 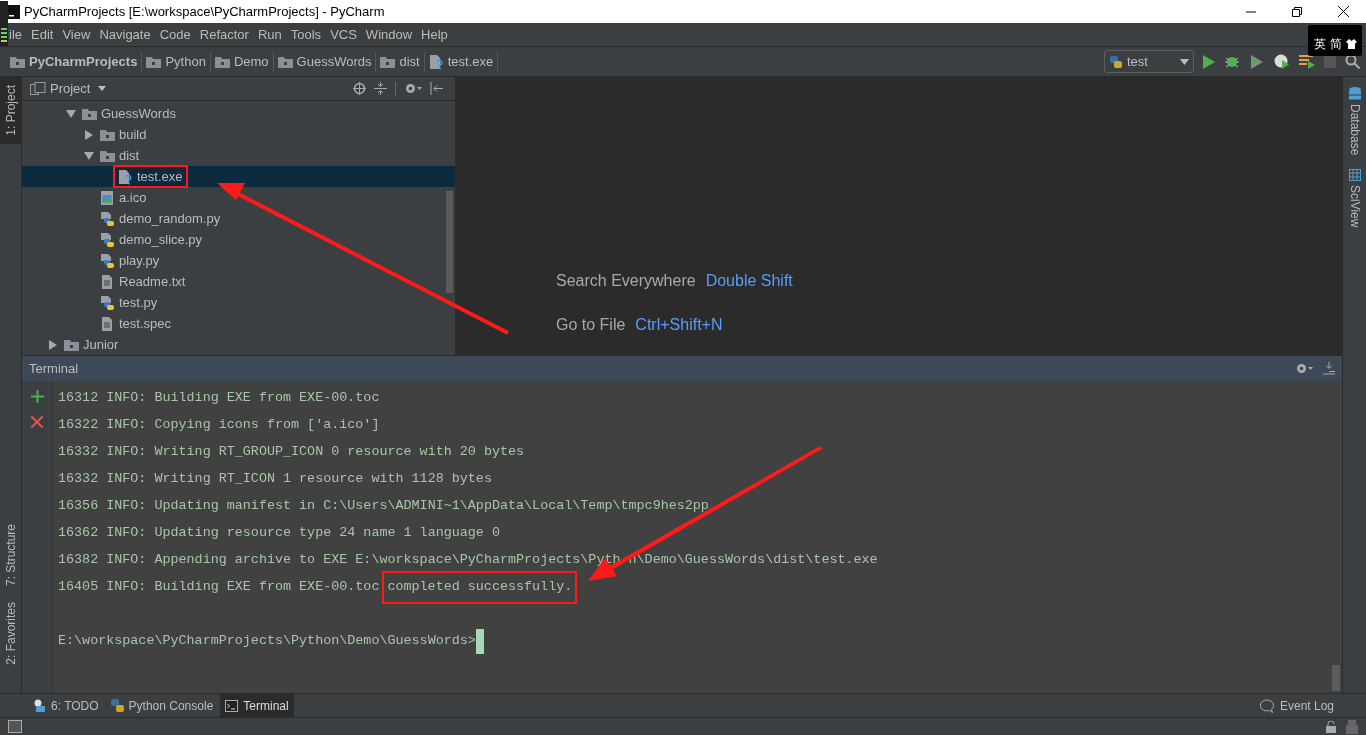 What do you see at coordinates (107, 197) in the screenshot?
I see `image-file-icon` at bounding box center [107, 197].